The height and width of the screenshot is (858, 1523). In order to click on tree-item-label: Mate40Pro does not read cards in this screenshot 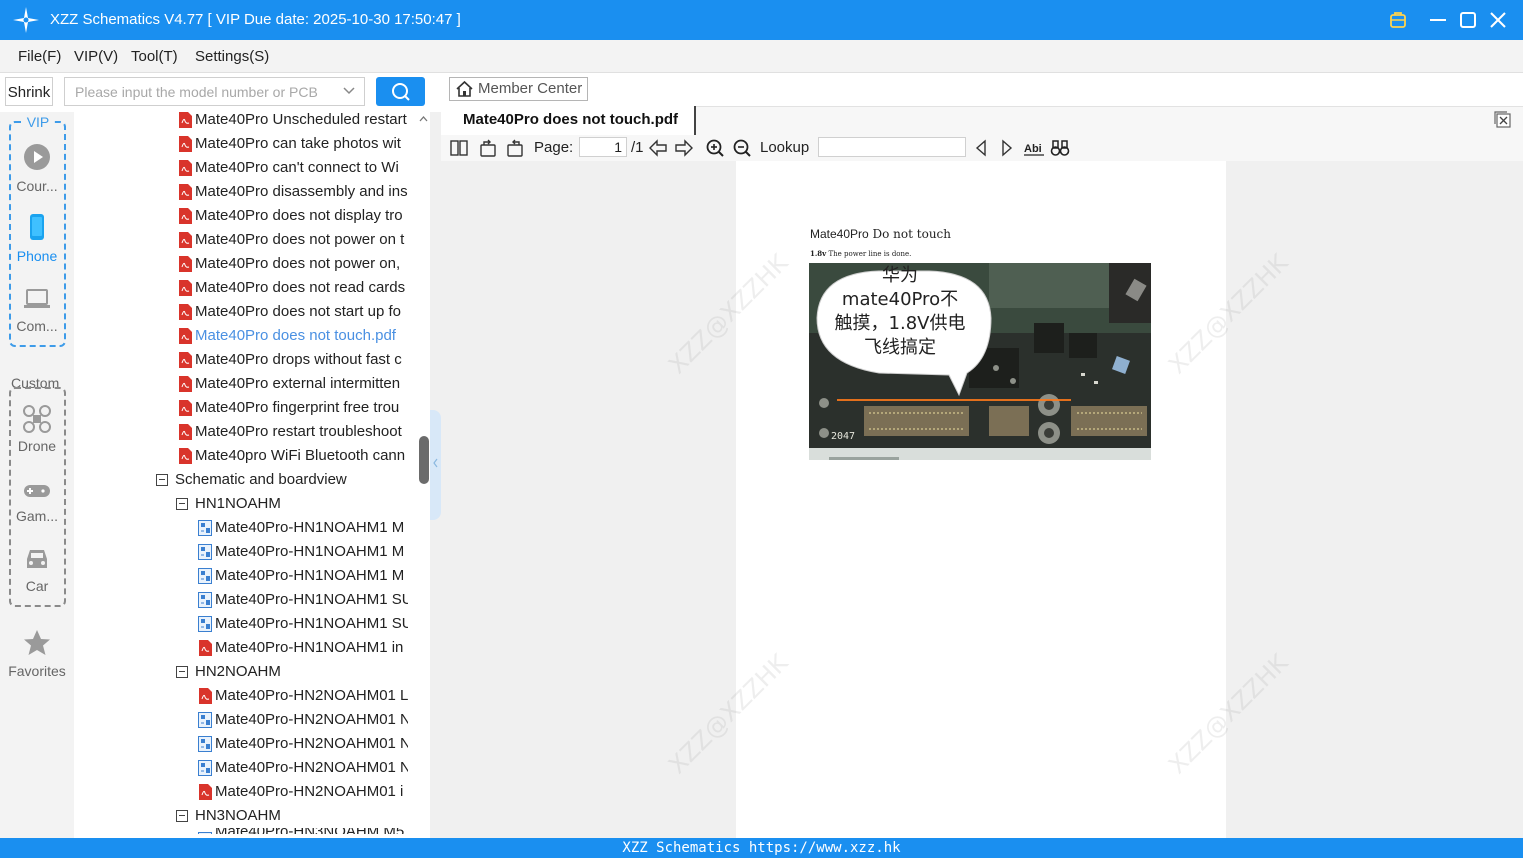, I will do `click(300, 287)`.